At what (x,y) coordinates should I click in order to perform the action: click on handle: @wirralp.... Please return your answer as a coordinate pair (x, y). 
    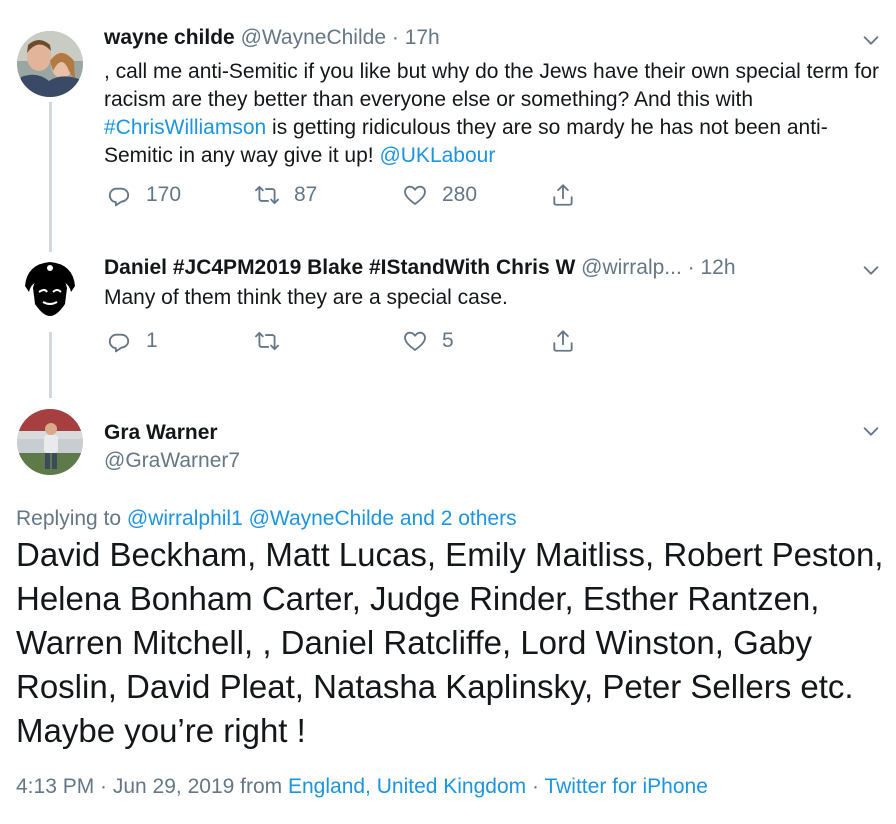
    Looking at the image, I should click on (631, 267).